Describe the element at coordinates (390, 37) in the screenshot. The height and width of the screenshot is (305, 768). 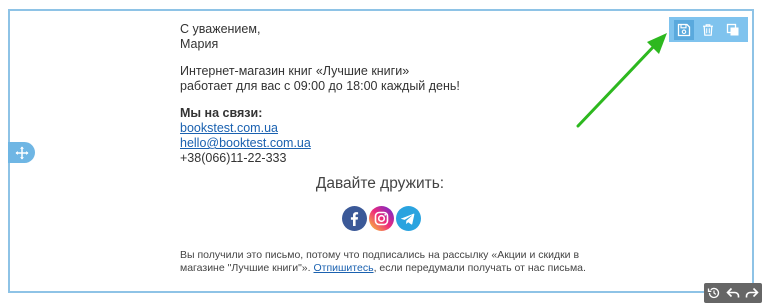
I see `signature: С уважением, Мария` at that location.